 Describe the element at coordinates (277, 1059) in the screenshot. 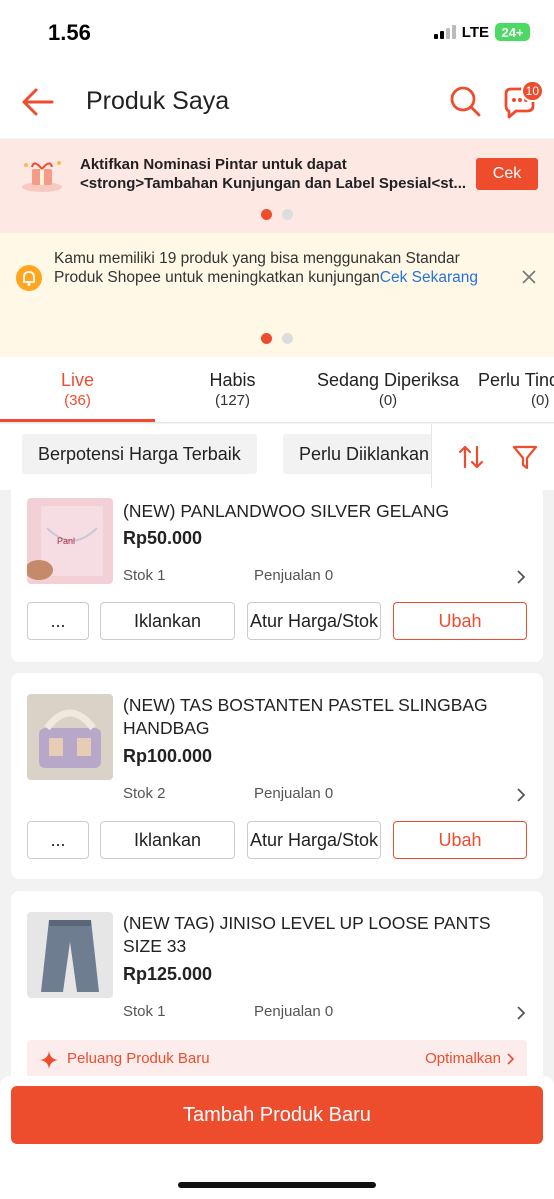

I see `new-product-opportunity: Peluang Produk Baru Optimalkan` at that location.